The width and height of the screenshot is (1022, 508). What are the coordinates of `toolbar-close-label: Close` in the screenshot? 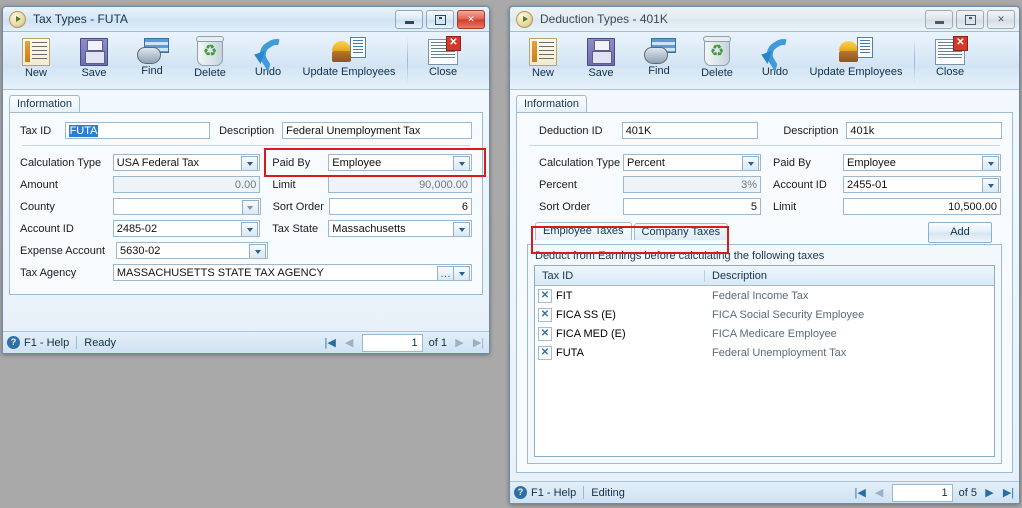 It's located at (443, 72).